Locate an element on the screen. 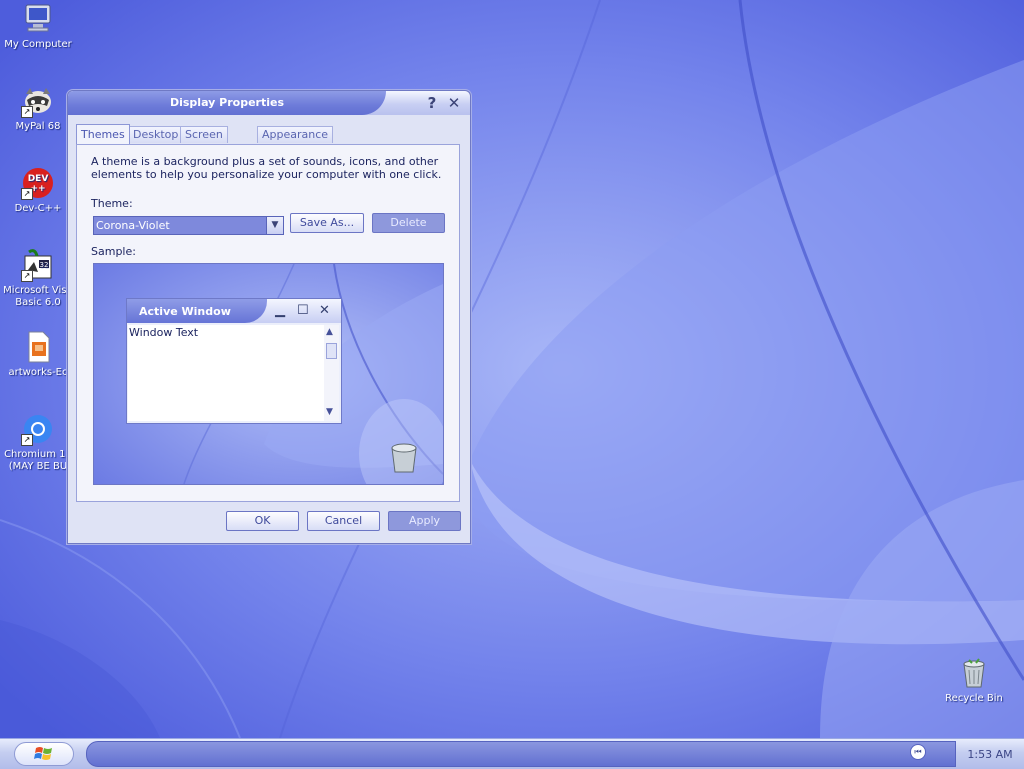 The width and height of the screenshot is (1024, 769). sample-window-text: Window Text is located at coordinates (164, 332).